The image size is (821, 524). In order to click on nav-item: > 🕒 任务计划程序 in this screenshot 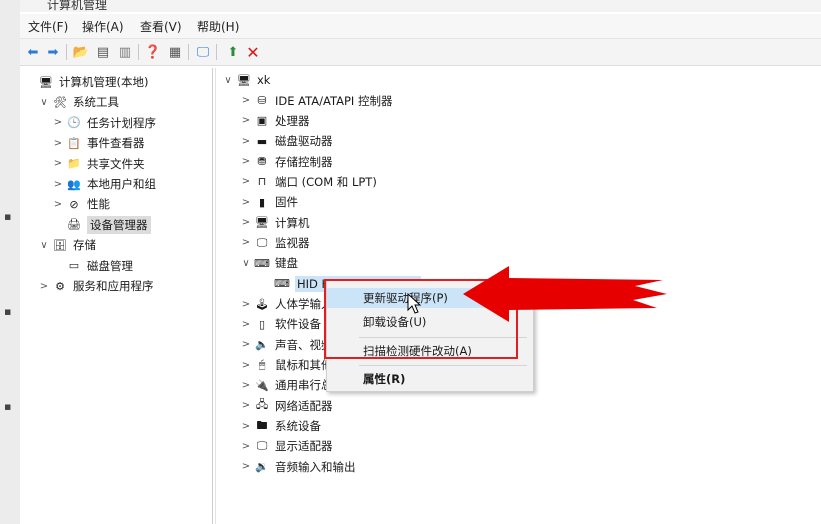, I will do `click(104, 123)`.